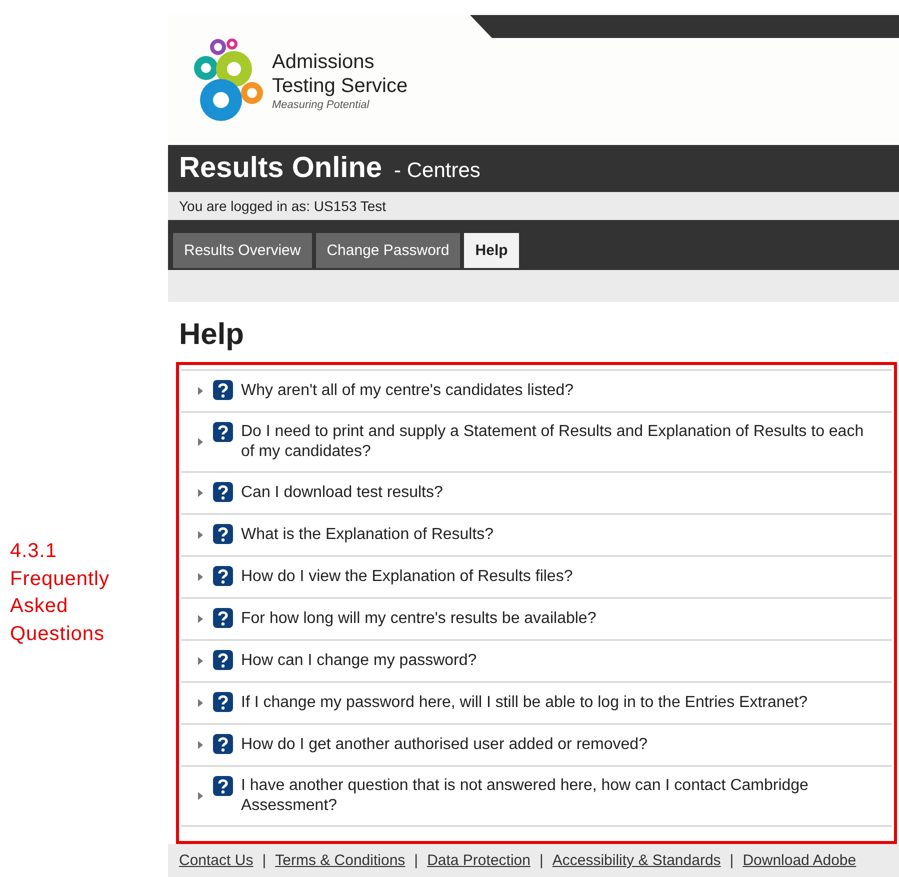 This screenshot has width=899, height=877. Describe the element at coordinates (340, 86) in the screenshot. I see `logo-text: Testing Service` at that location.